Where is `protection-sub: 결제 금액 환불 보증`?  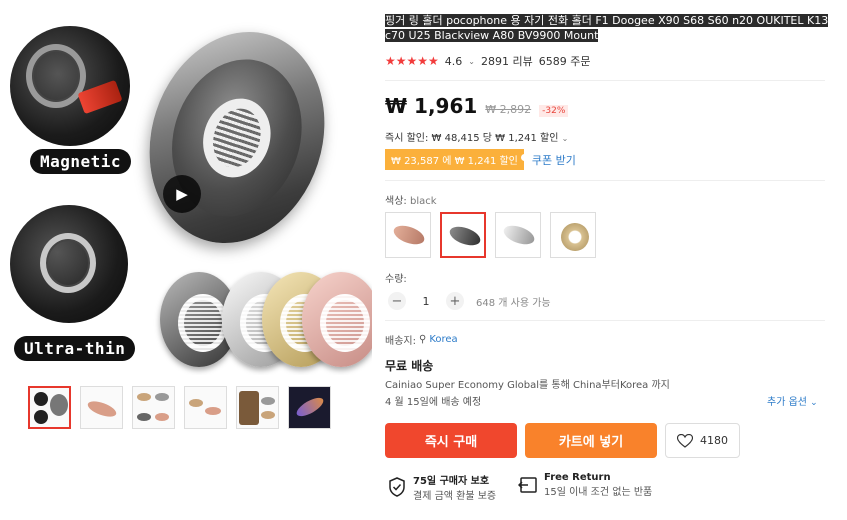
protection-sub: 결제 금액 환불 보증 is located at coordinates (455, 496).